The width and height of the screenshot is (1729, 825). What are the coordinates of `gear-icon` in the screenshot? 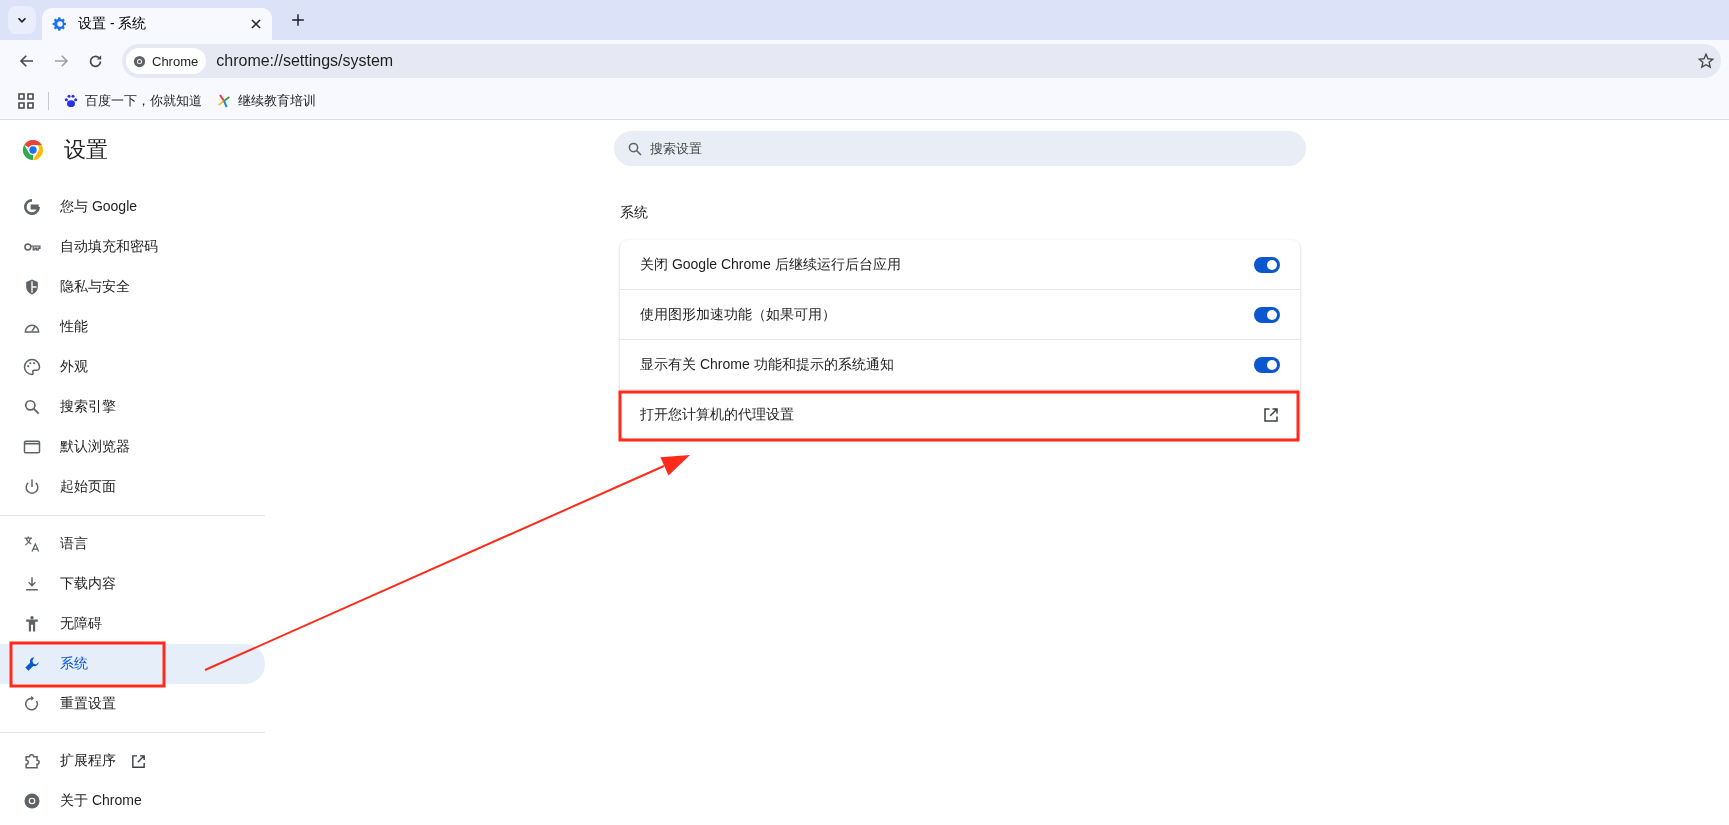 It's located at (60, 24).